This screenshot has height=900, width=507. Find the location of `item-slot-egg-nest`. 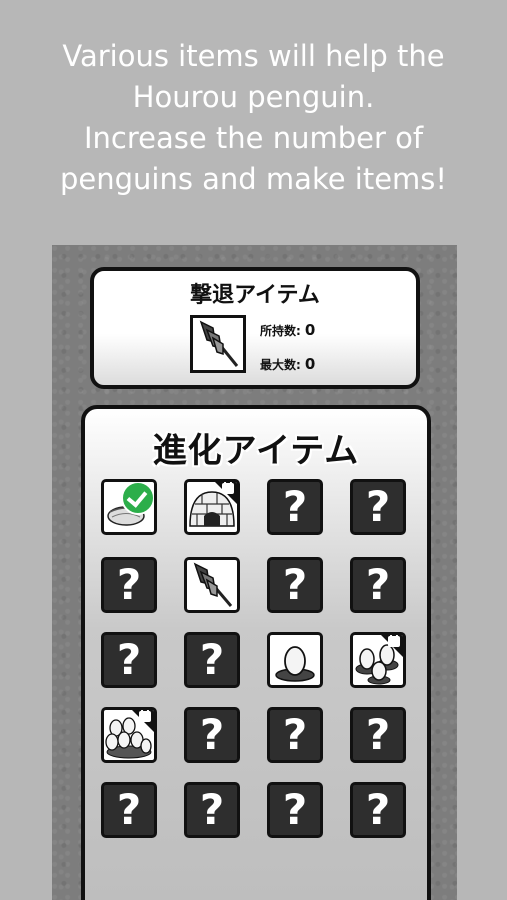

item-slot-egg-nest is located at coordinates (295, 660).